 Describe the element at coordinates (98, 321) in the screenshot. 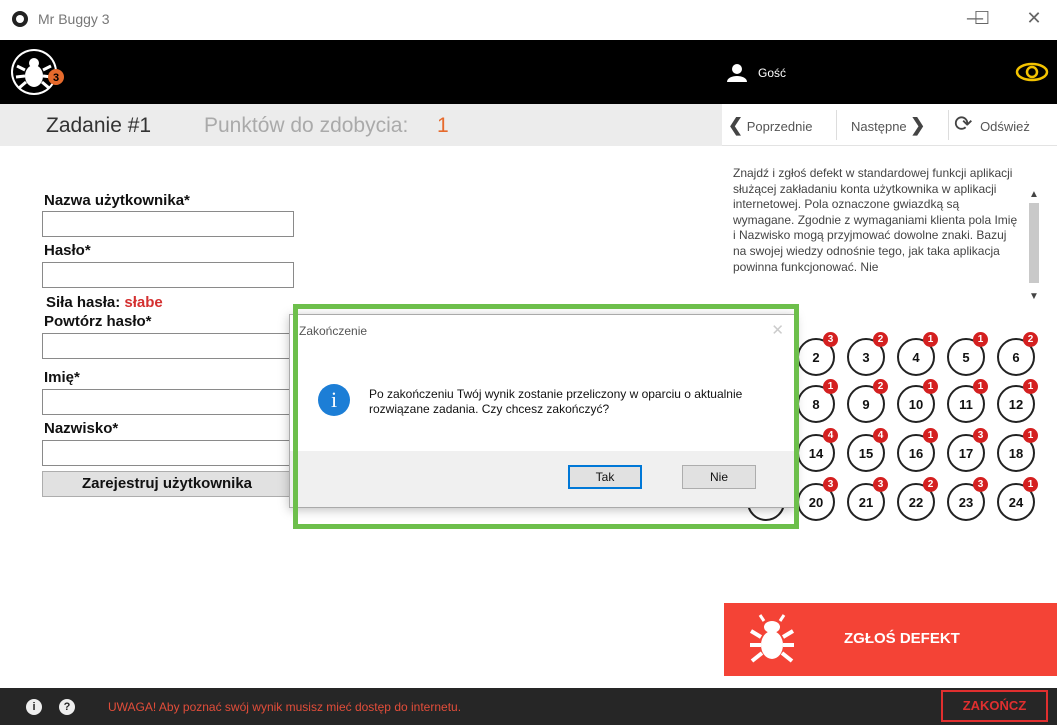

I see `repeat-password-label: Powtórz hasło*` at that location.